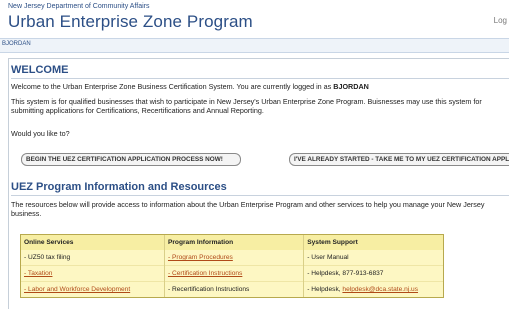 This screenshot has height=309, width=509. What do you see at coordinates (373, 258) in the screenshot?
I see `table-cell: - User Manual` at bounding box center [373, 258].